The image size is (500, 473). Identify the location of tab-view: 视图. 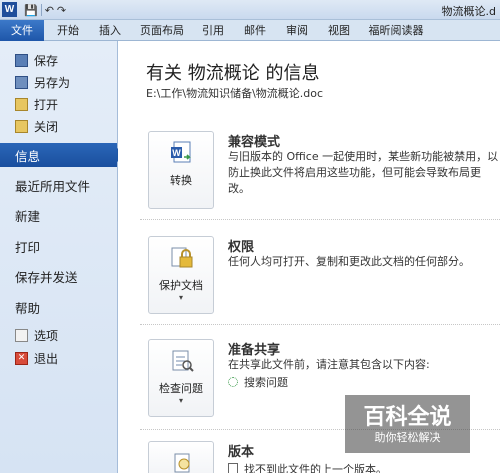
(339, 30).